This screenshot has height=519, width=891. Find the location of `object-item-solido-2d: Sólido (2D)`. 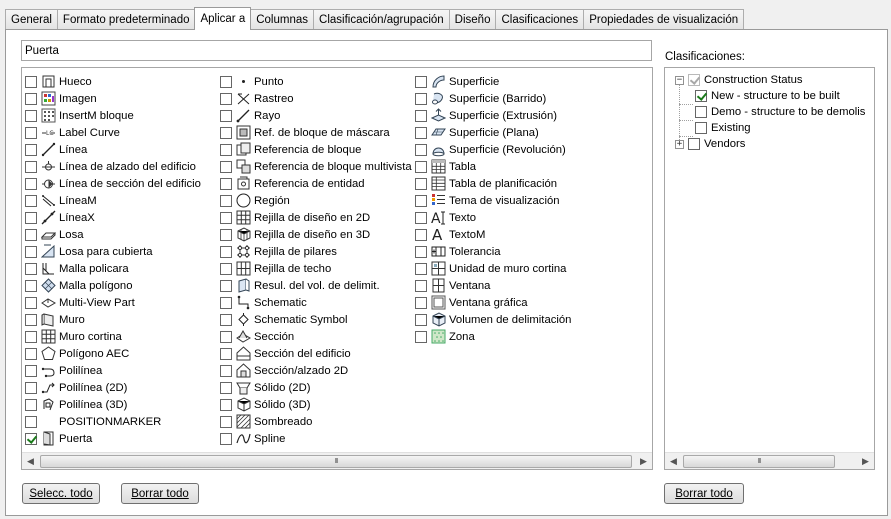

object-item-solido-2d: Sólido (2D) is located at coordinates (316, 387).